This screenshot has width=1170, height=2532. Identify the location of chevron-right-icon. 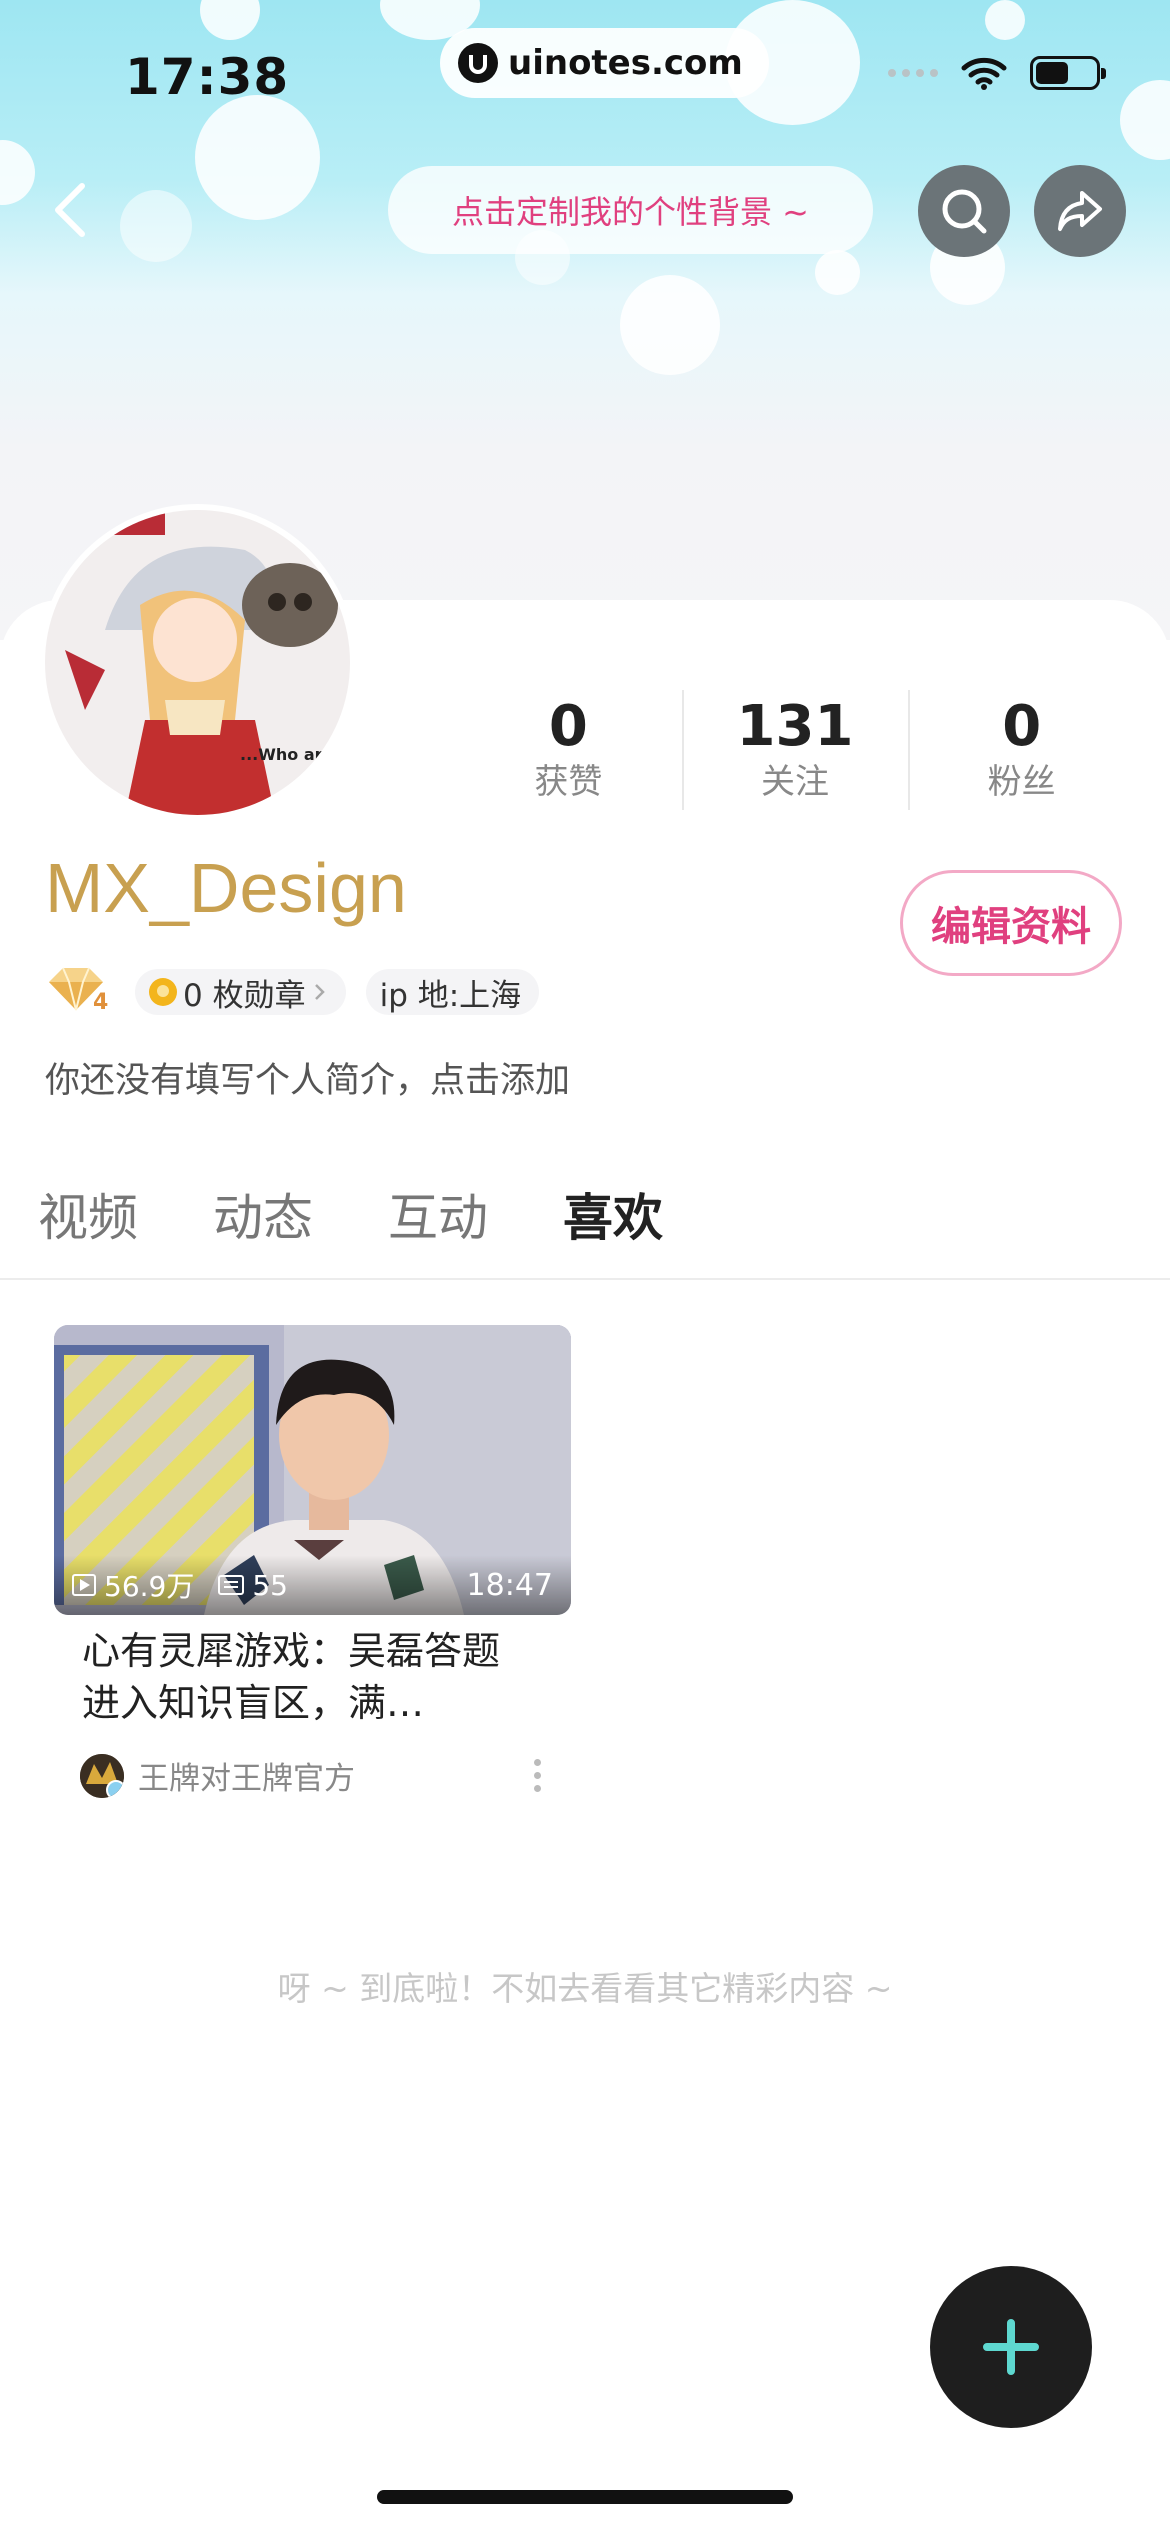
(319, 992).